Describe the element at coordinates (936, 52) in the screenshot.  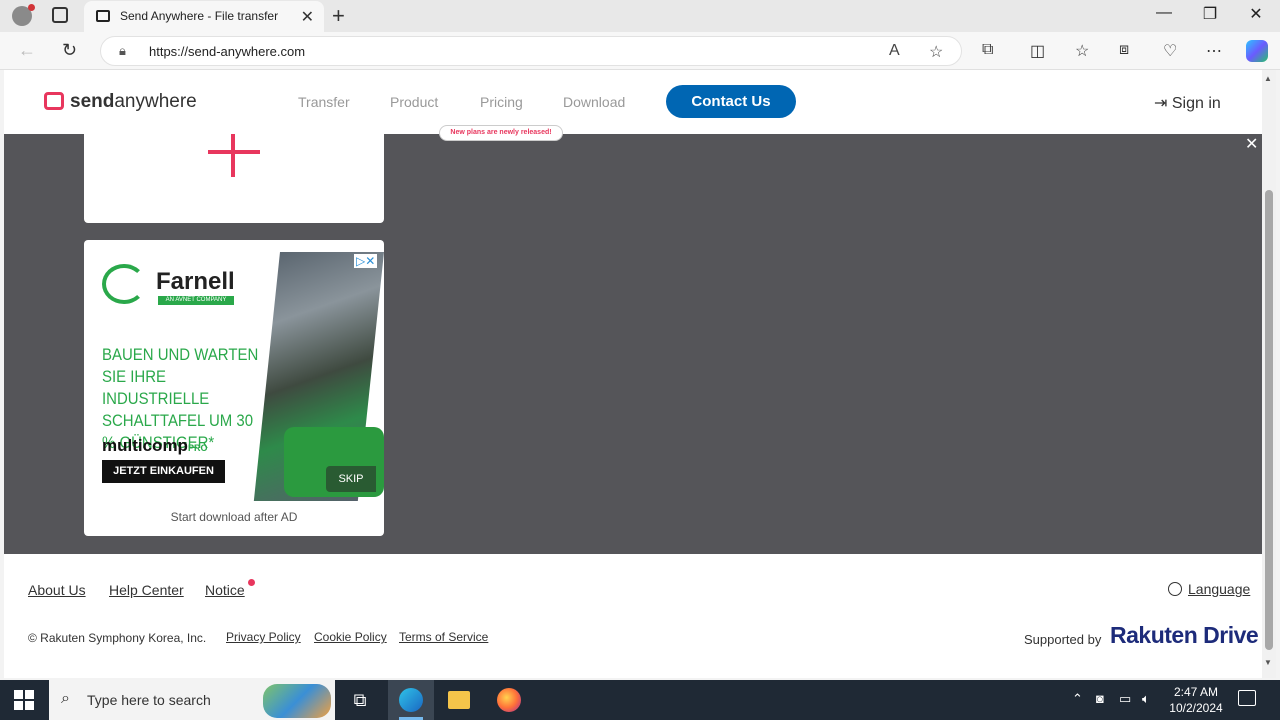
I see `favorite-star-icon: ☆` at that location.